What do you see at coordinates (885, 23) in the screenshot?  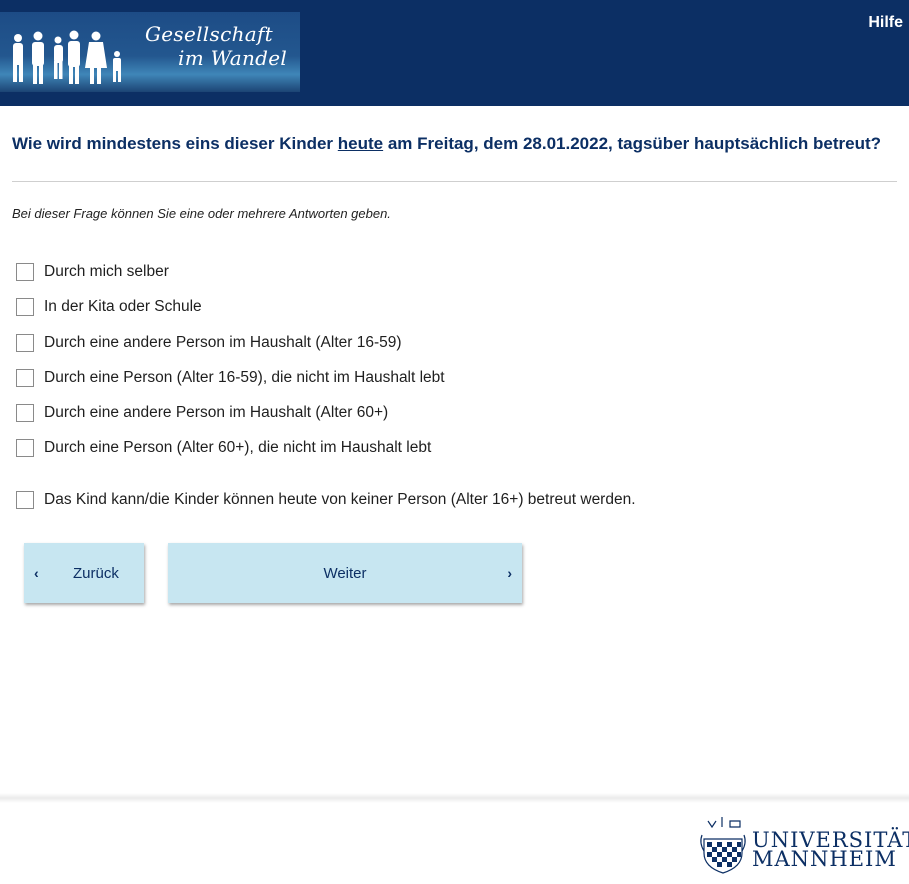 I see `help-link: Hilfe` at bounding box center [885, 23].